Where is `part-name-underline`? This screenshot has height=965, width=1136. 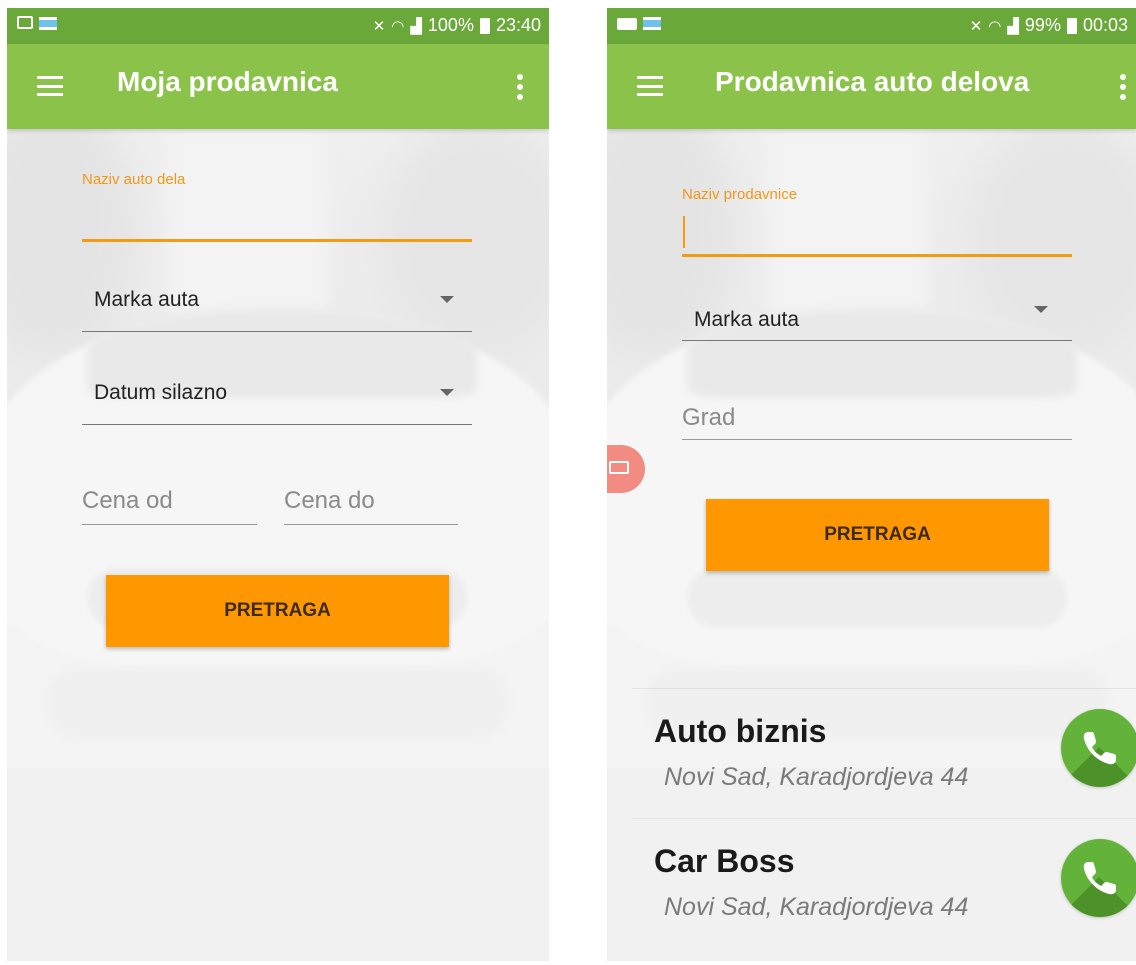
part-name-underline is located at coordinates (277, 240).